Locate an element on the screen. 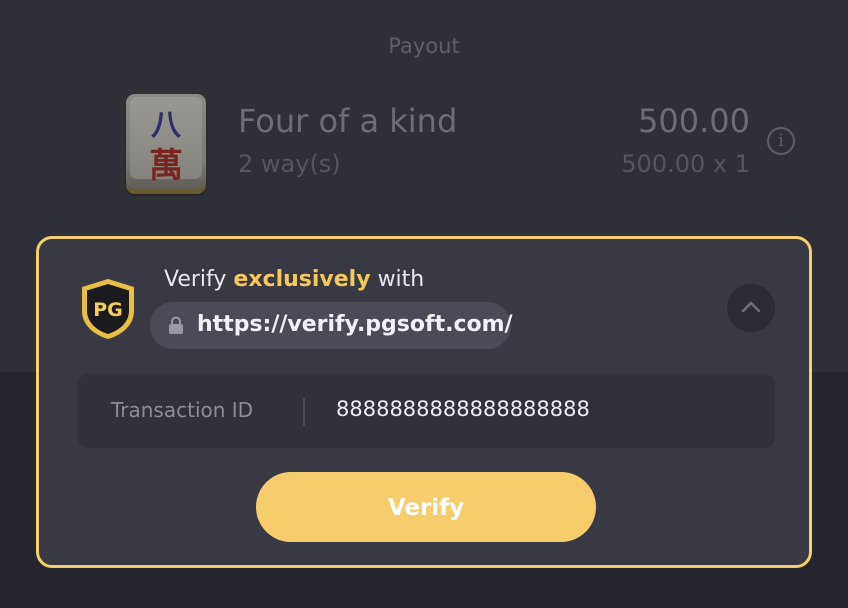 The image size is (848, 608). transaction-divider is located at coordinates (304, 412).